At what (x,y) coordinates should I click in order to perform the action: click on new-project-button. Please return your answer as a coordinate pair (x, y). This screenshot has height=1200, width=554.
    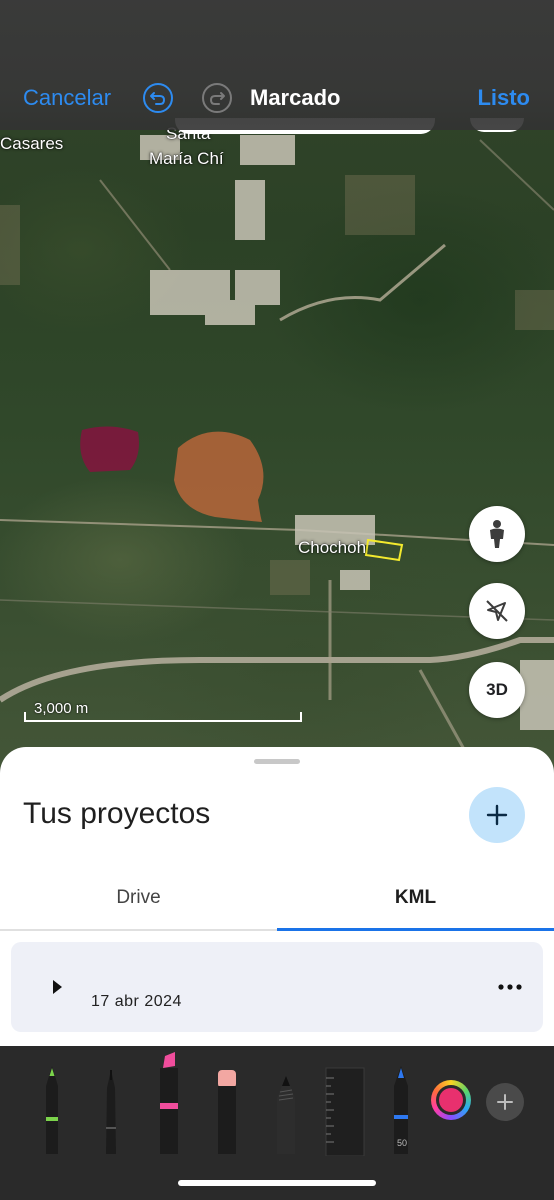
    Looking at the image, I should click on (497, 815).